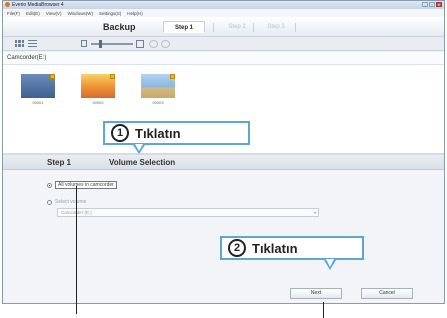 This screenshot has height=318, width=447. What do you see at coordinates (314, 212) in the screenshot?
I see `chevron-down-icon: ▾` at bounding box center [314, 212].